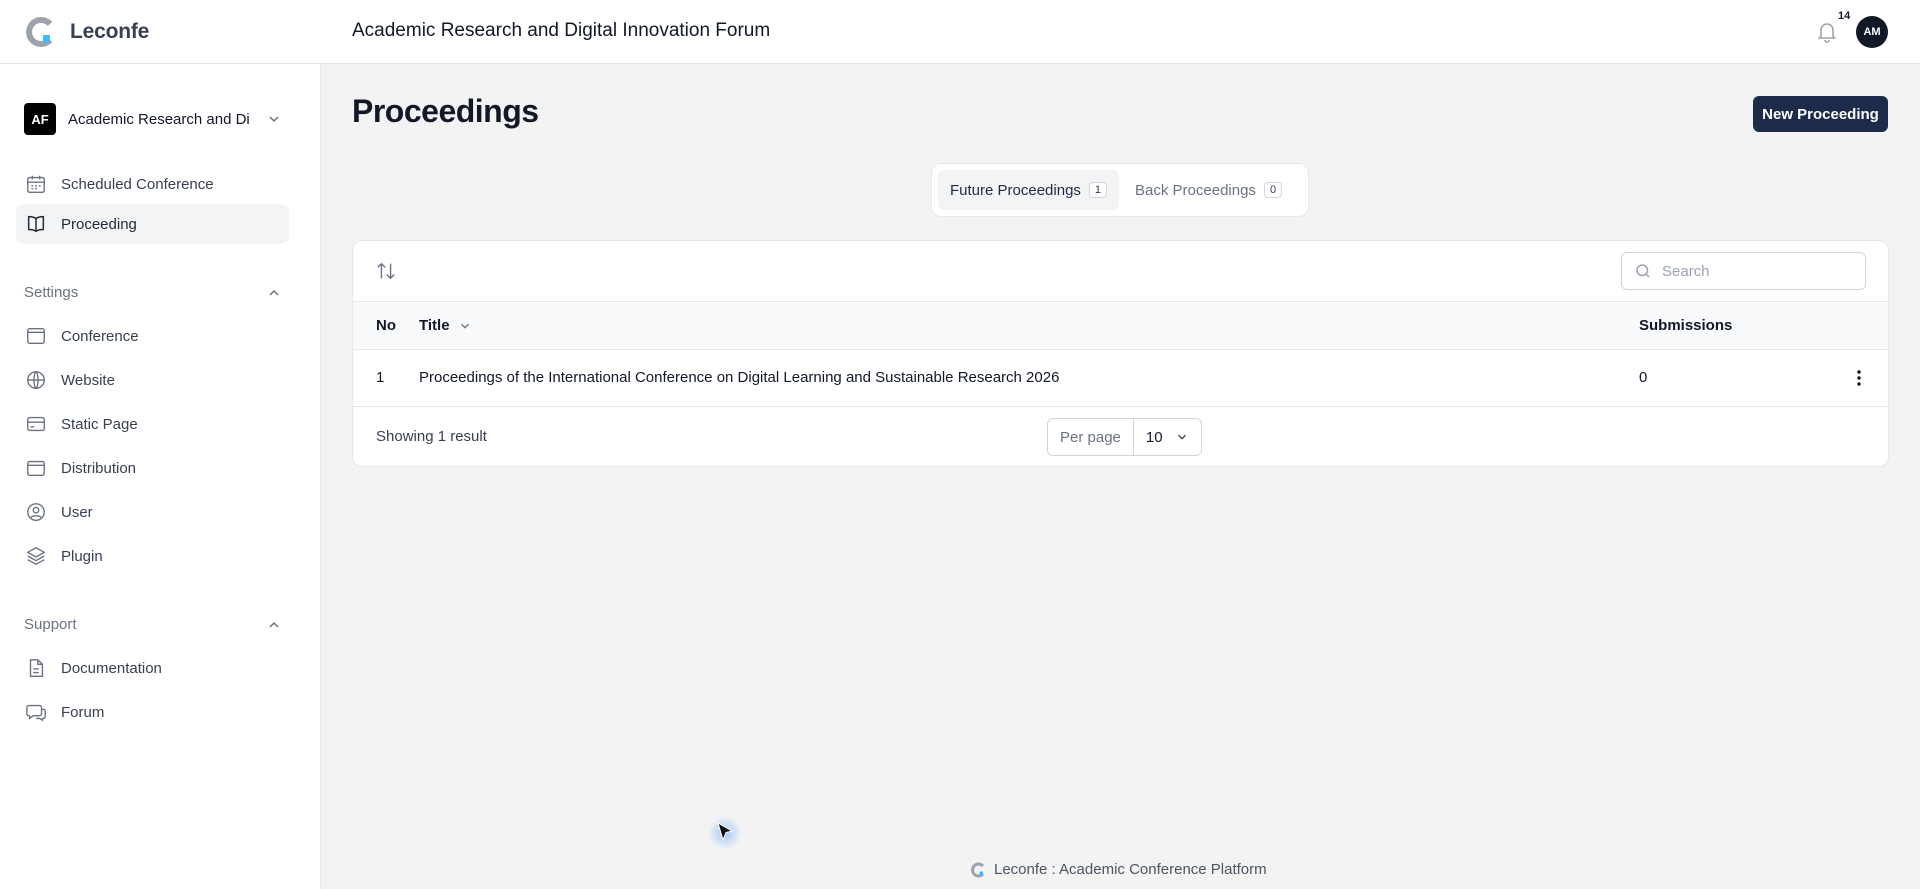 The image size is (1920, 889). I want to click on footer-text: Leconfe : Academic Conference Platform, so click(1130, 869).